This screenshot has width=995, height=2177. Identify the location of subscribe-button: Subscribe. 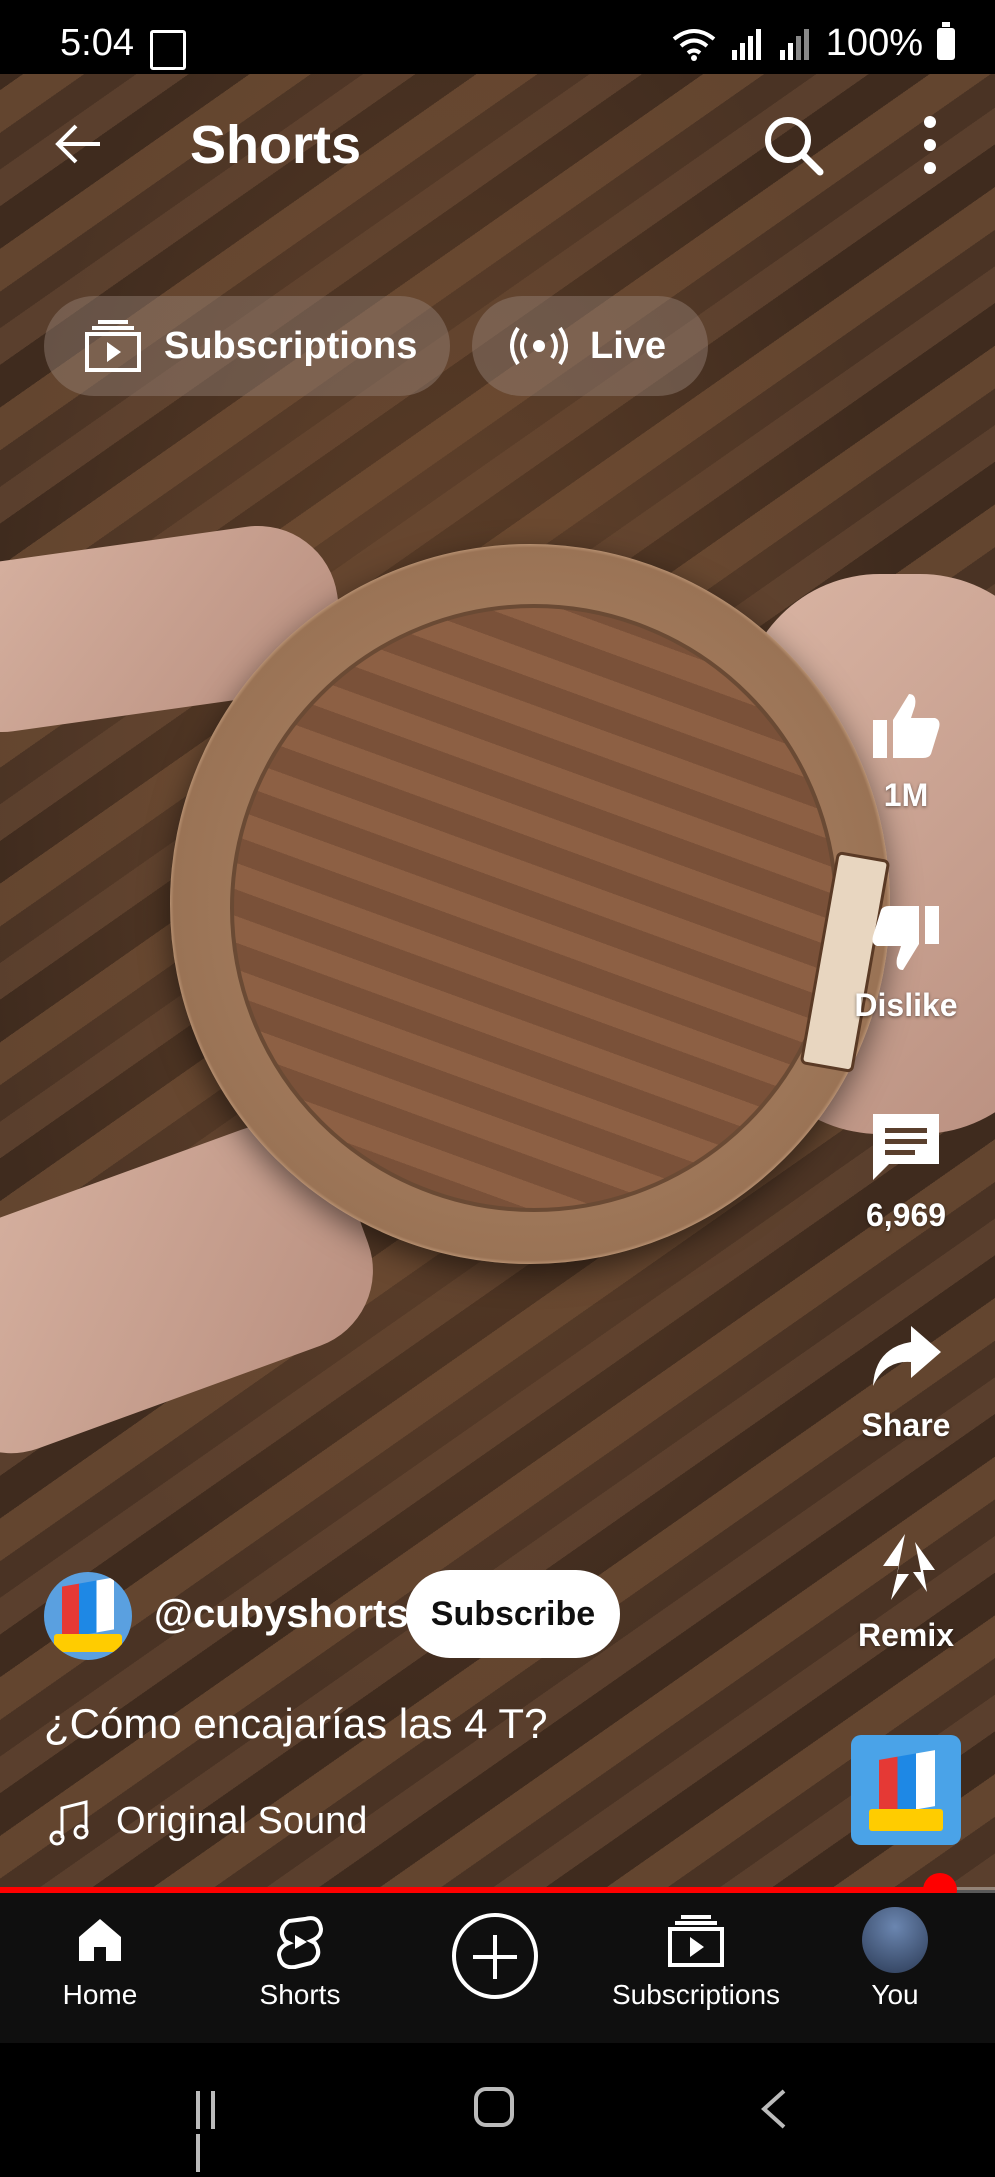
(513, 1614).